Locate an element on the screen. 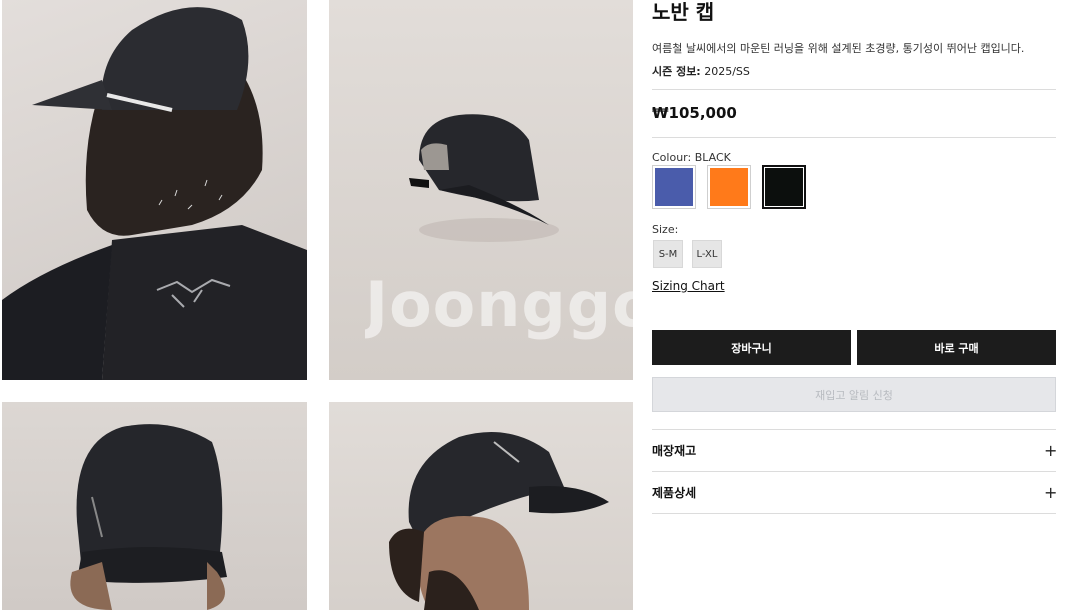 The image size is (1080, 610). colour-swatch-orange is located at coordinates (729, 187).